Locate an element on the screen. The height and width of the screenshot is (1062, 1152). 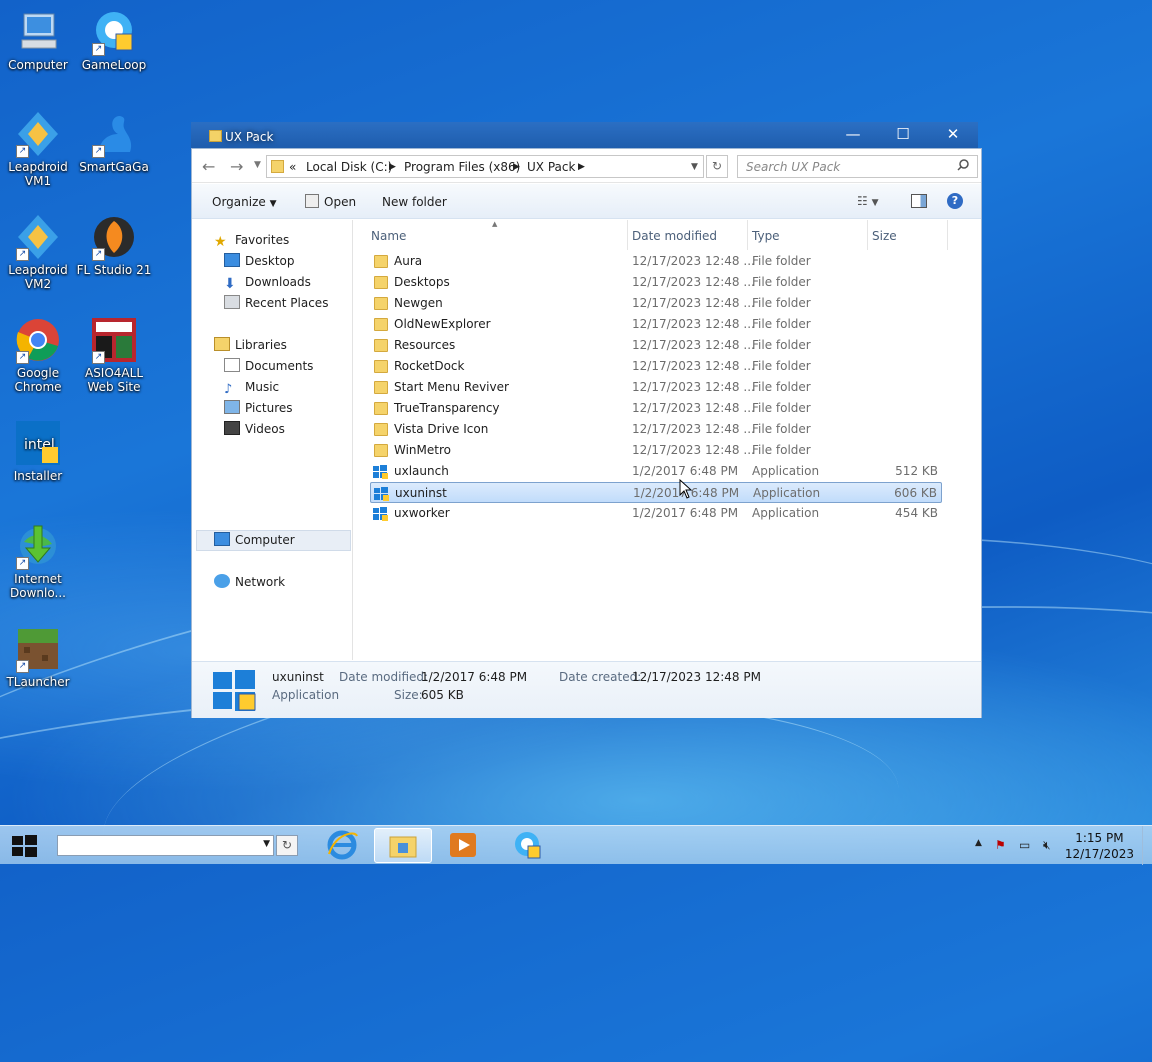
desktop-icon-chrome: ↗ Google Chrome is located at coordinates (38, 355).